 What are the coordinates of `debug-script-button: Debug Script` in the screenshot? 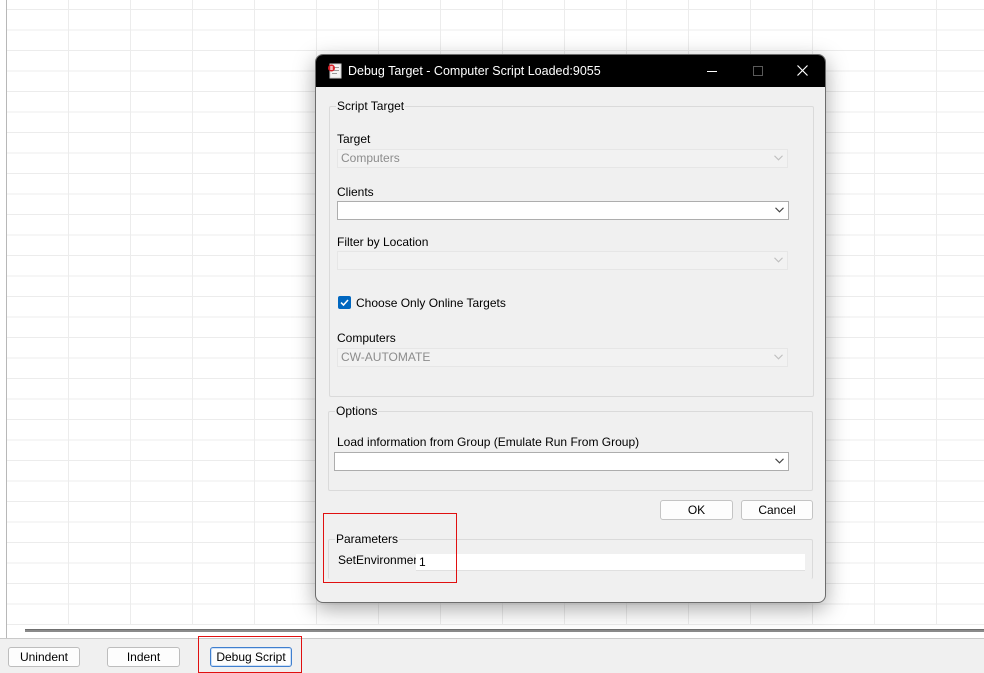 It's located at (251, 657).